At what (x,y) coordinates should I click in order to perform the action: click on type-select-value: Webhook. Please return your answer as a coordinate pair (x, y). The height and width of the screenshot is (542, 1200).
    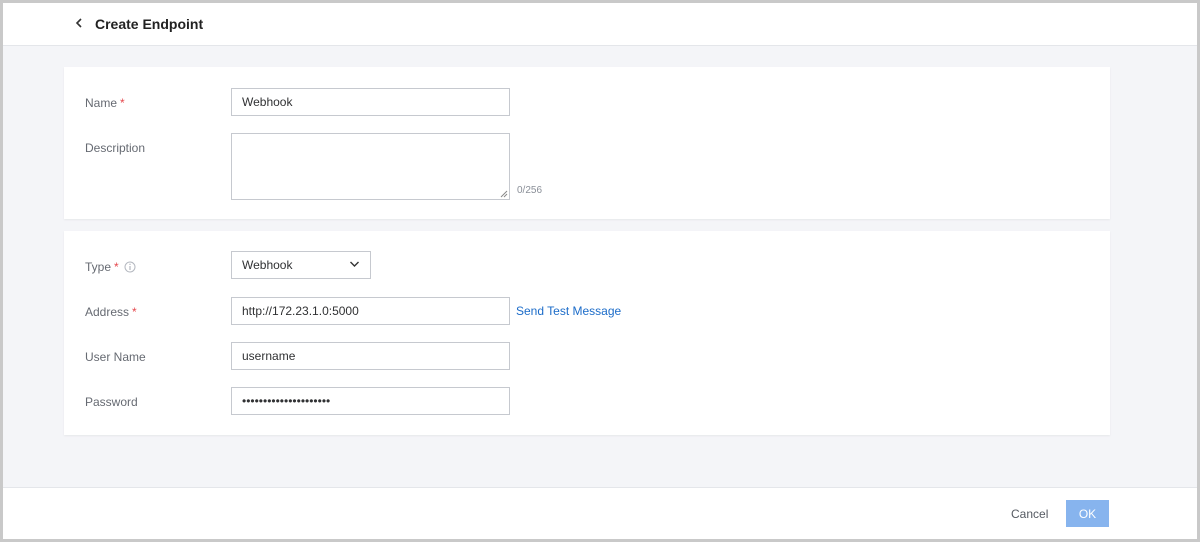
    Looking at the image, I should click on (267, 265).